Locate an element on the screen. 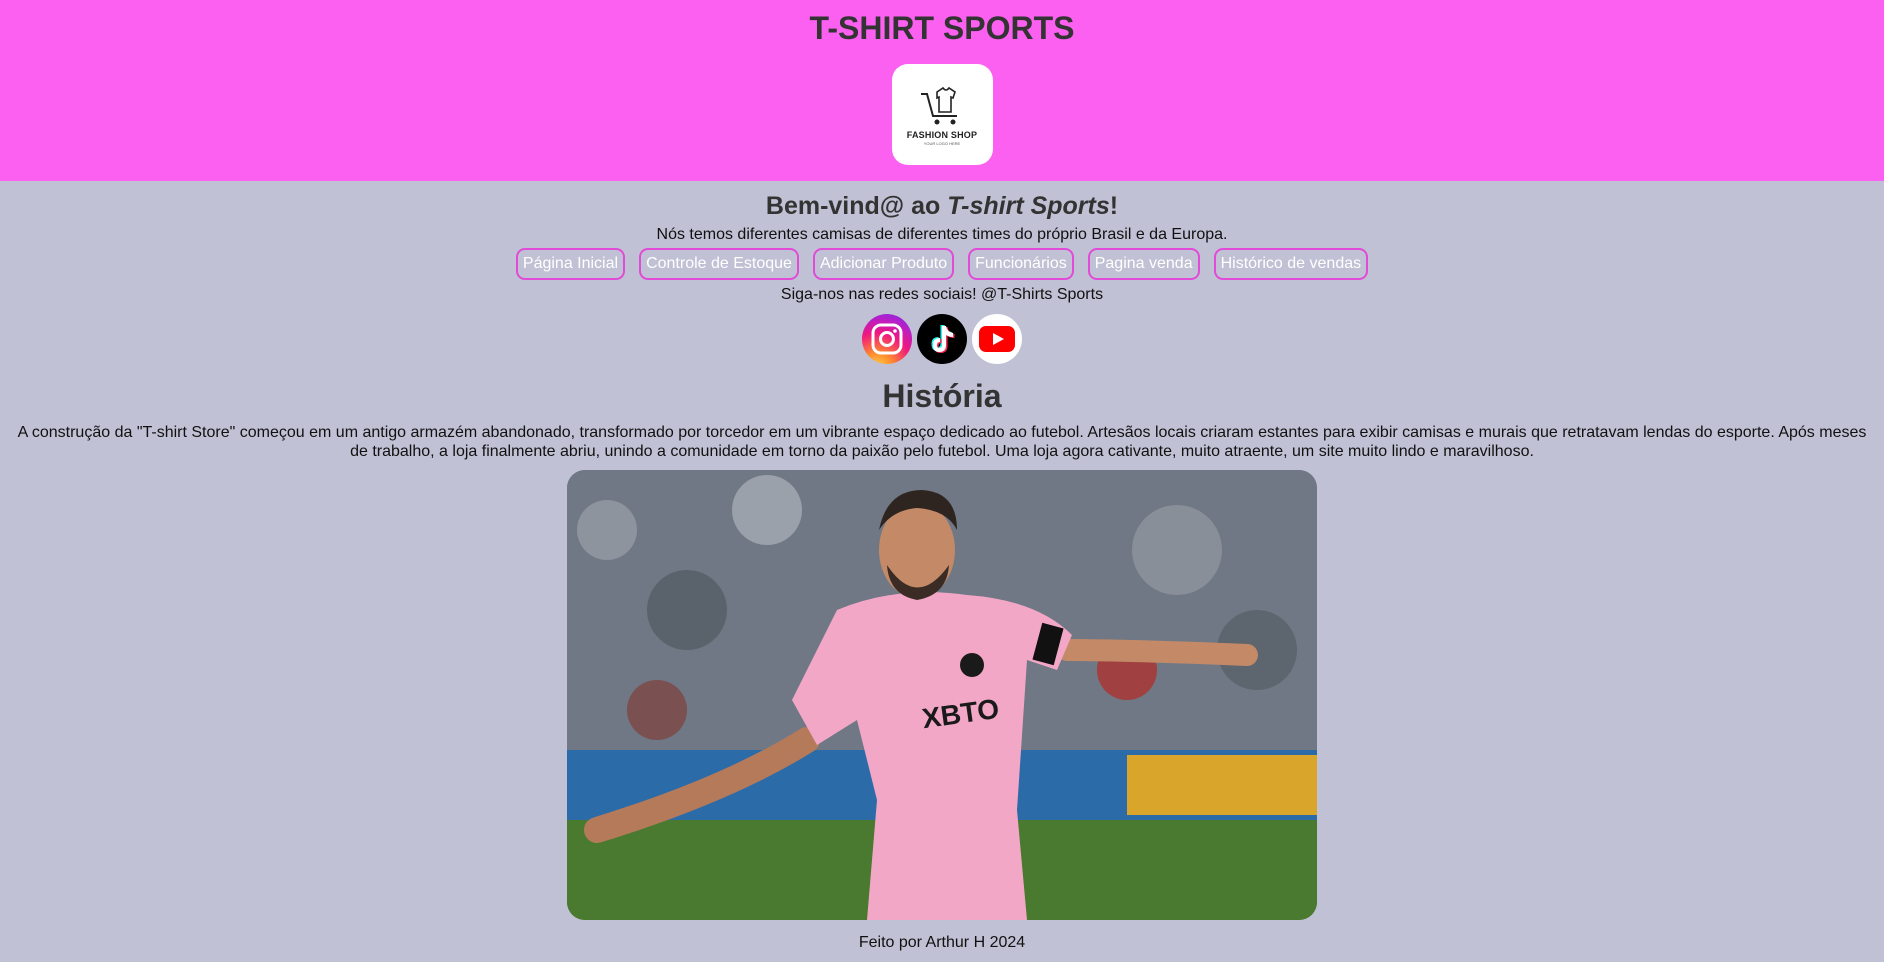  welcome-prefix: Bem-vind@ ao is located at coordinates (856, 206).